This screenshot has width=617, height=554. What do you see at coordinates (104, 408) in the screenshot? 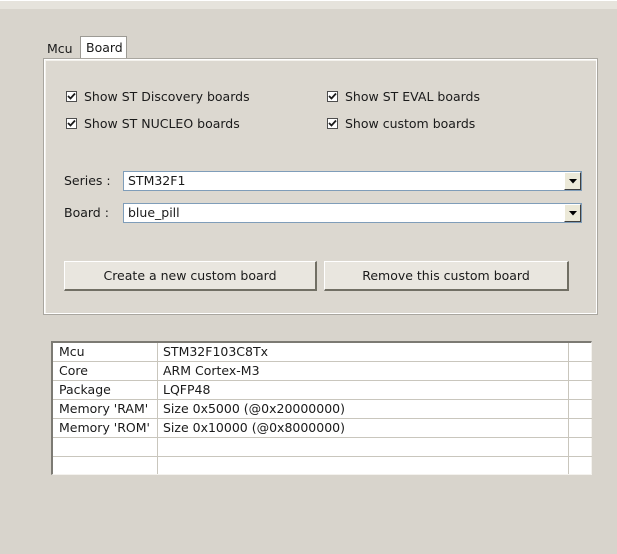
I see `row-key: Memory 'RAM'` at bounding box center [104, 408].